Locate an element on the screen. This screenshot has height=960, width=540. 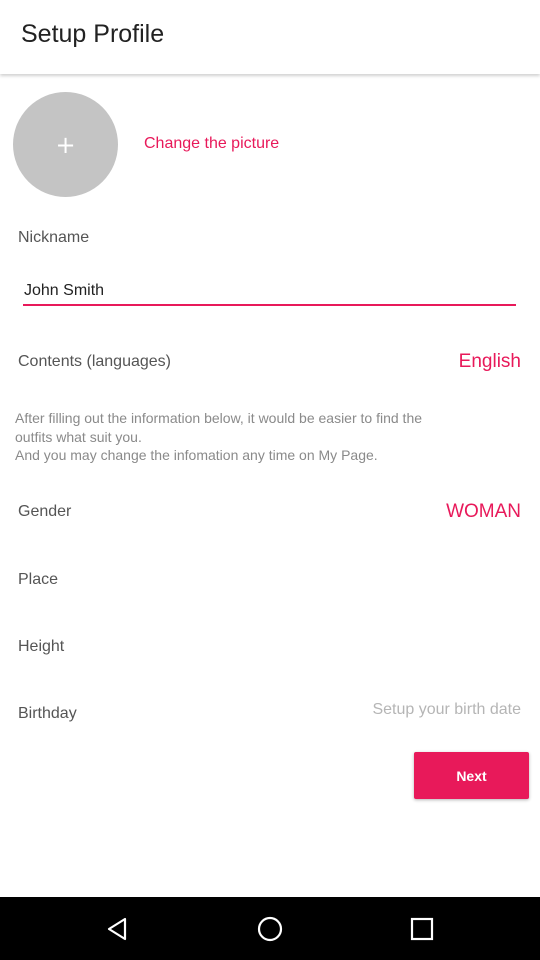
avatar-picker: + is located at coordinates (65, 144).